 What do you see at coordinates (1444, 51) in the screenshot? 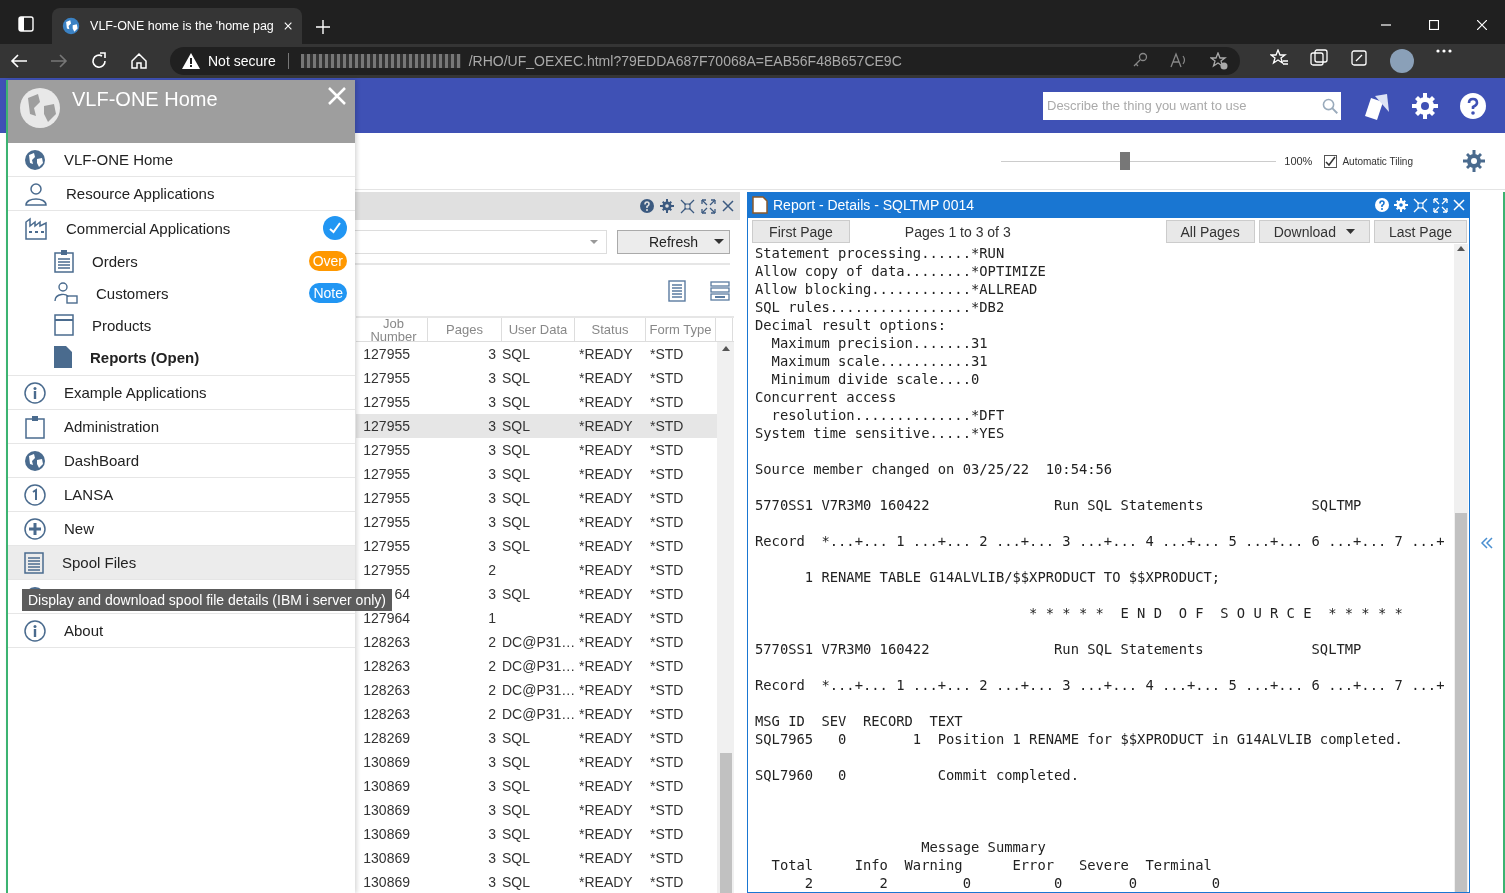
I see `more-icon` at bounding box center [1444, 51].